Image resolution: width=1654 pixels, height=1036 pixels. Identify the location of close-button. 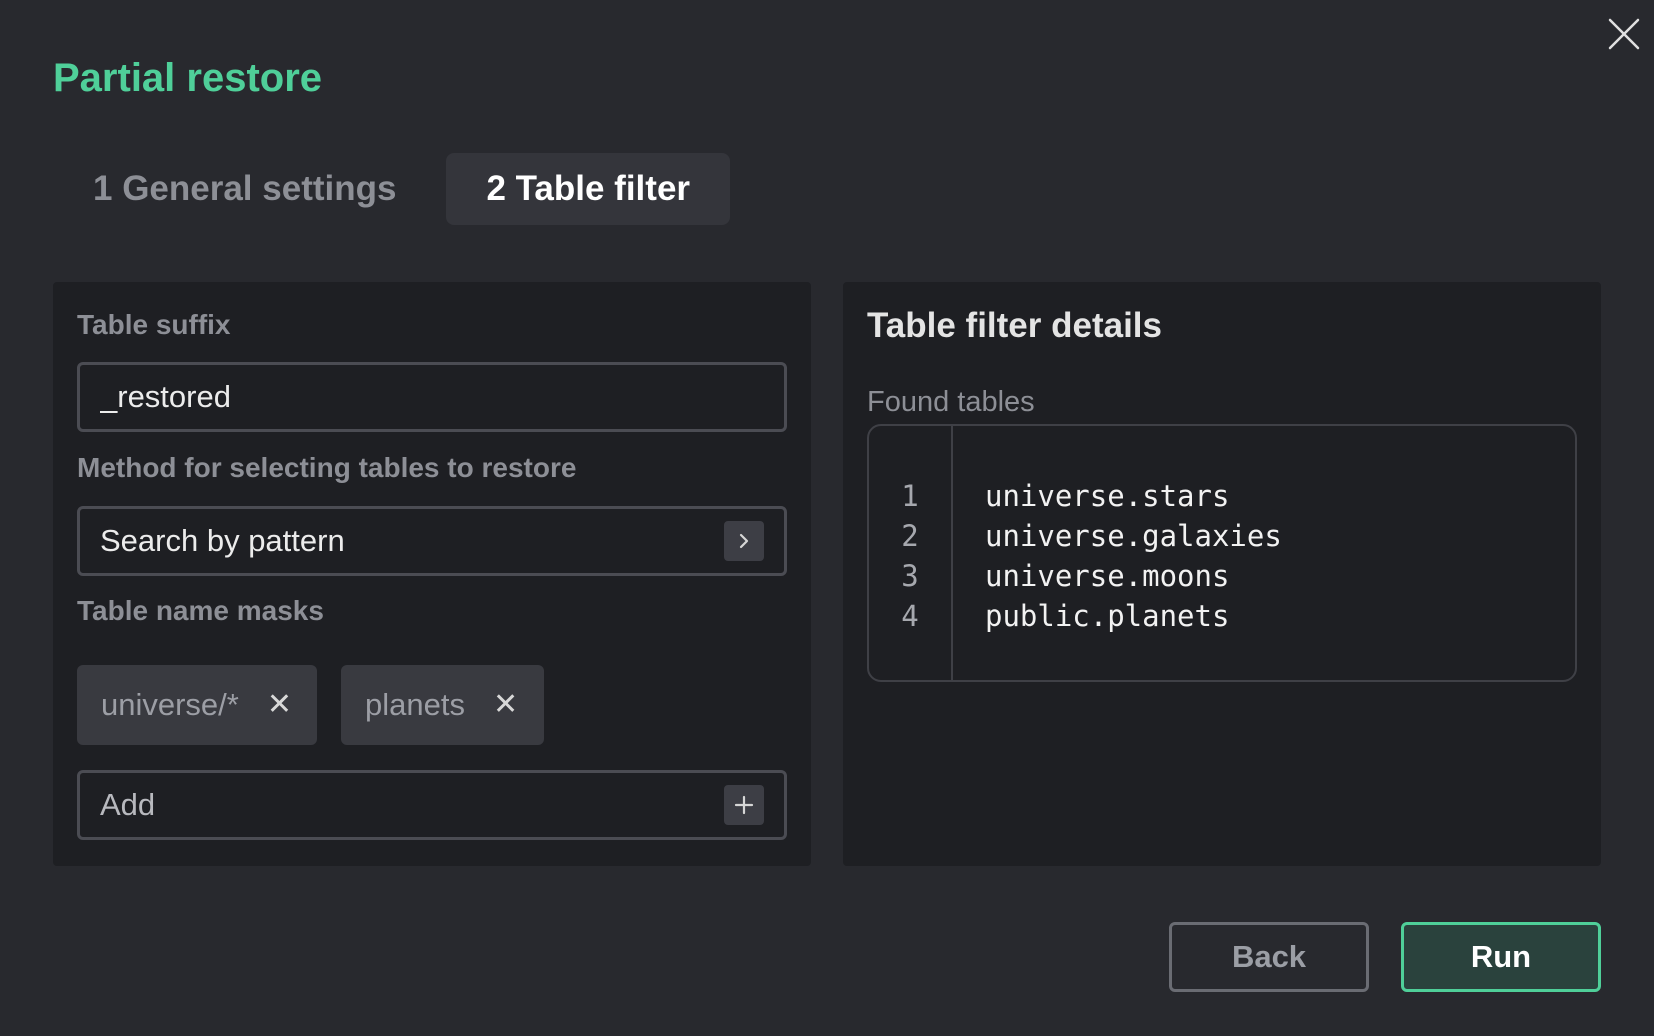
(1624, 34).